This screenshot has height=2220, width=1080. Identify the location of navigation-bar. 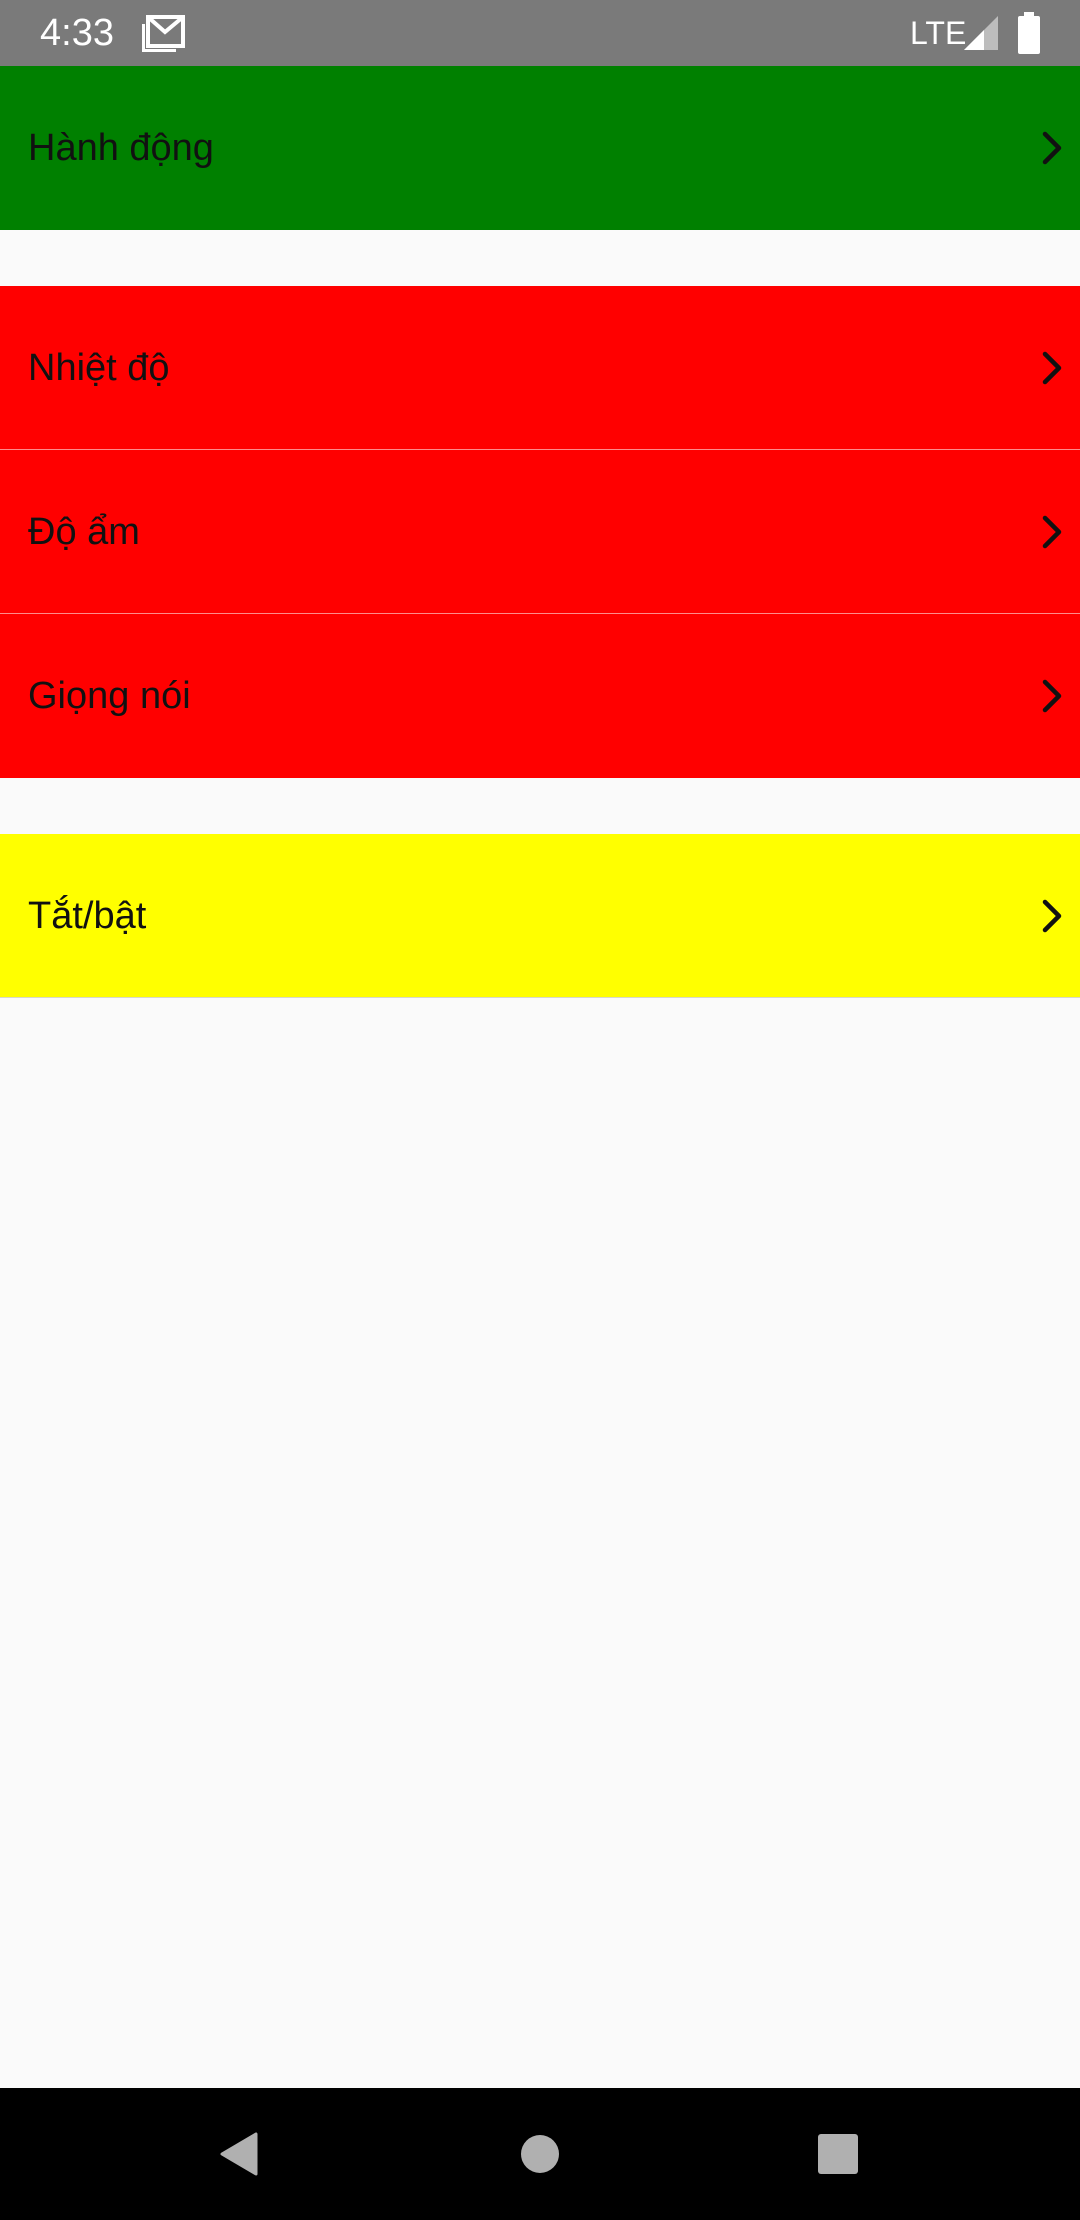
(540, 2154).